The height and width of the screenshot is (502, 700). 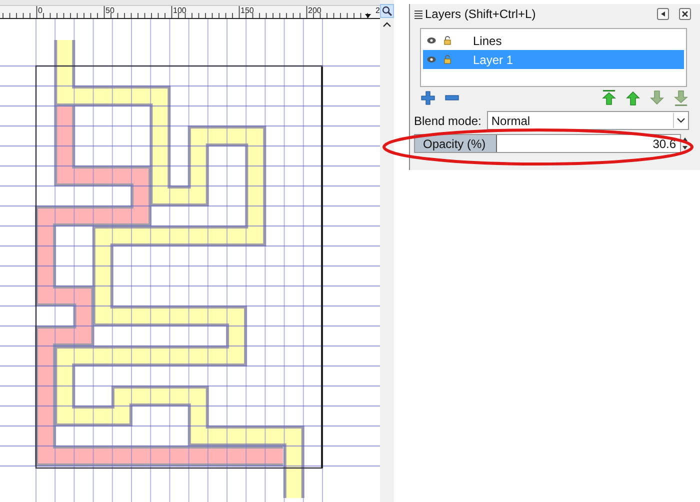 I want to click on panel-title: Layers (Shift+Ctrl+L), so click(x=481, y=14).